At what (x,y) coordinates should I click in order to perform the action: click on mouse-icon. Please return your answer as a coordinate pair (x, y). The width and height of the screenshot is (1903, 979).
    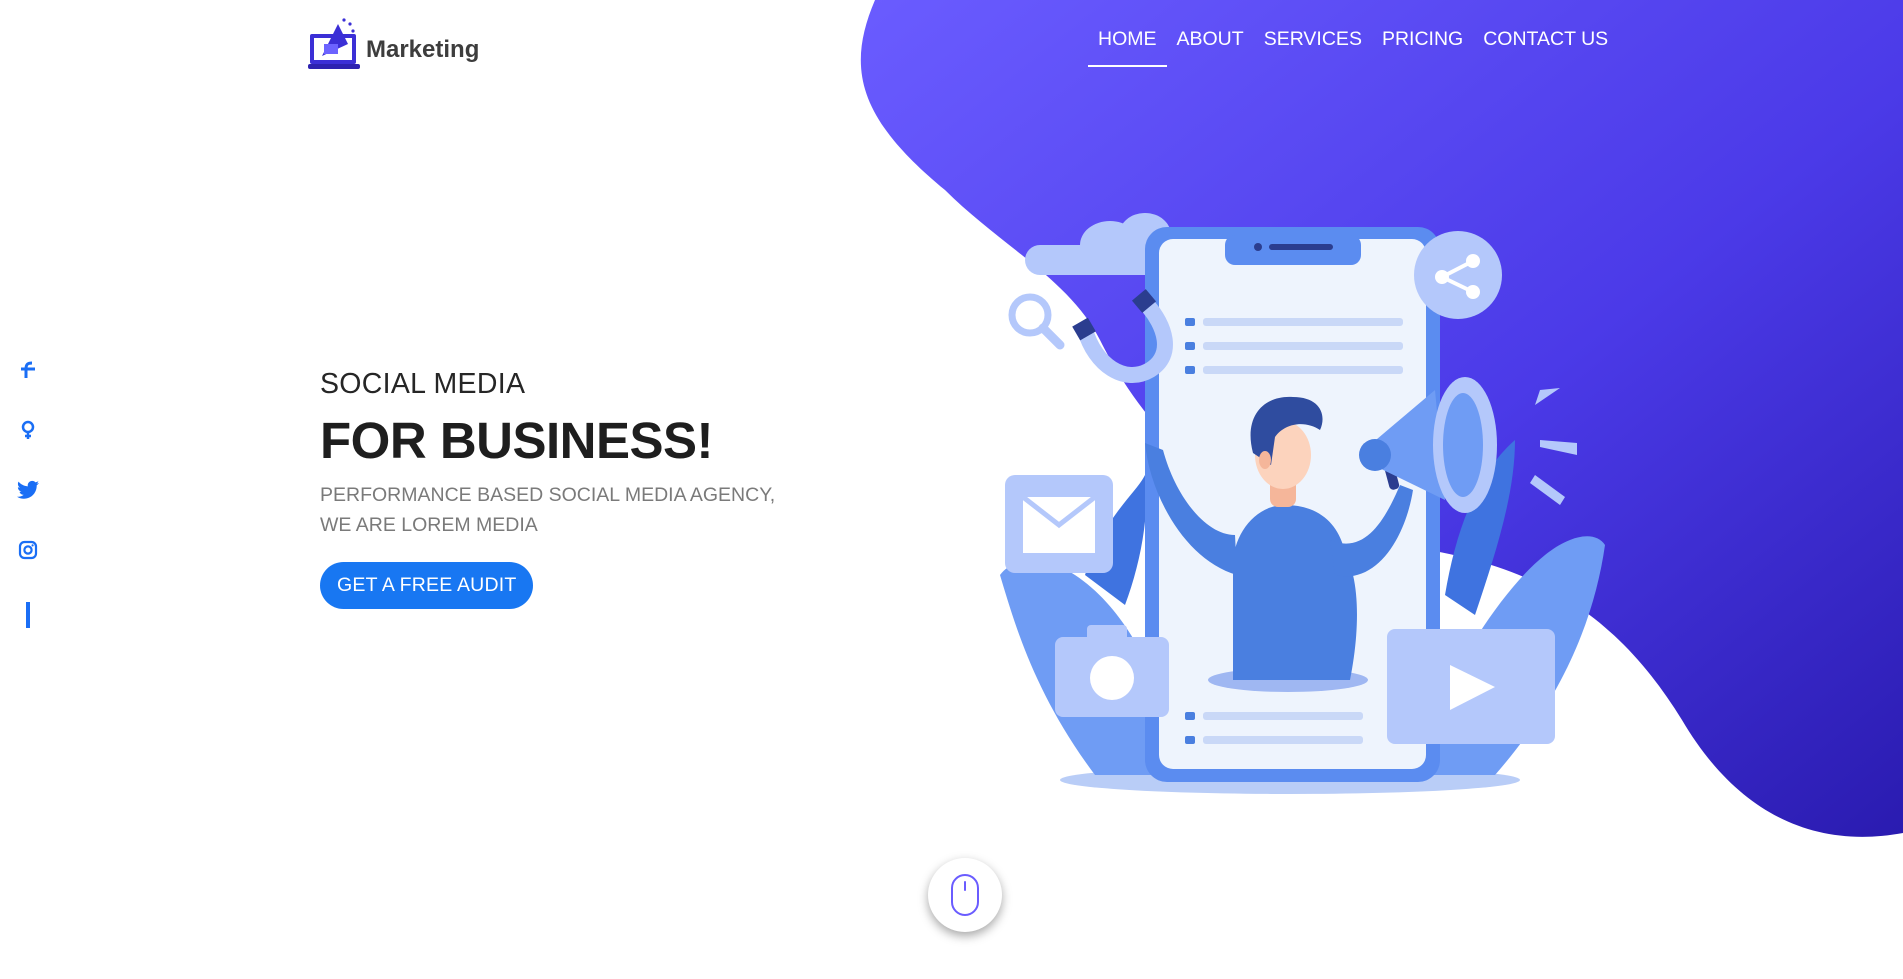
    Looking at the image, I should click on (965, 895).